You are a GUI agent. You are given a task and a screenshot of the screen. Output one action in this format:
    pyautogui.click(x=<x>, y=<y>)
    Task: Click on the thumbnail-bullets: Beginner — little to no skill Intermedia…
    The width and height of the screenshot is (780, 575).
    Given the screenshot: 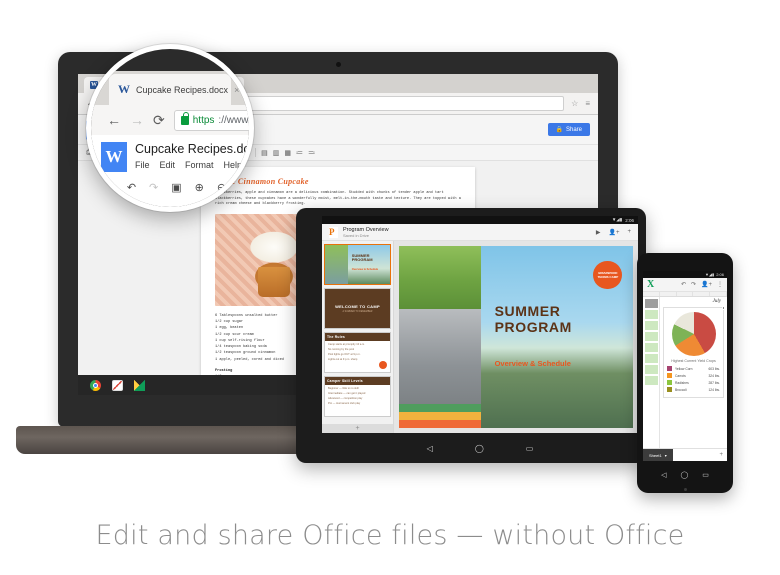 What is the action you would take?
    pyautogui.click(x=357, y=397)
    